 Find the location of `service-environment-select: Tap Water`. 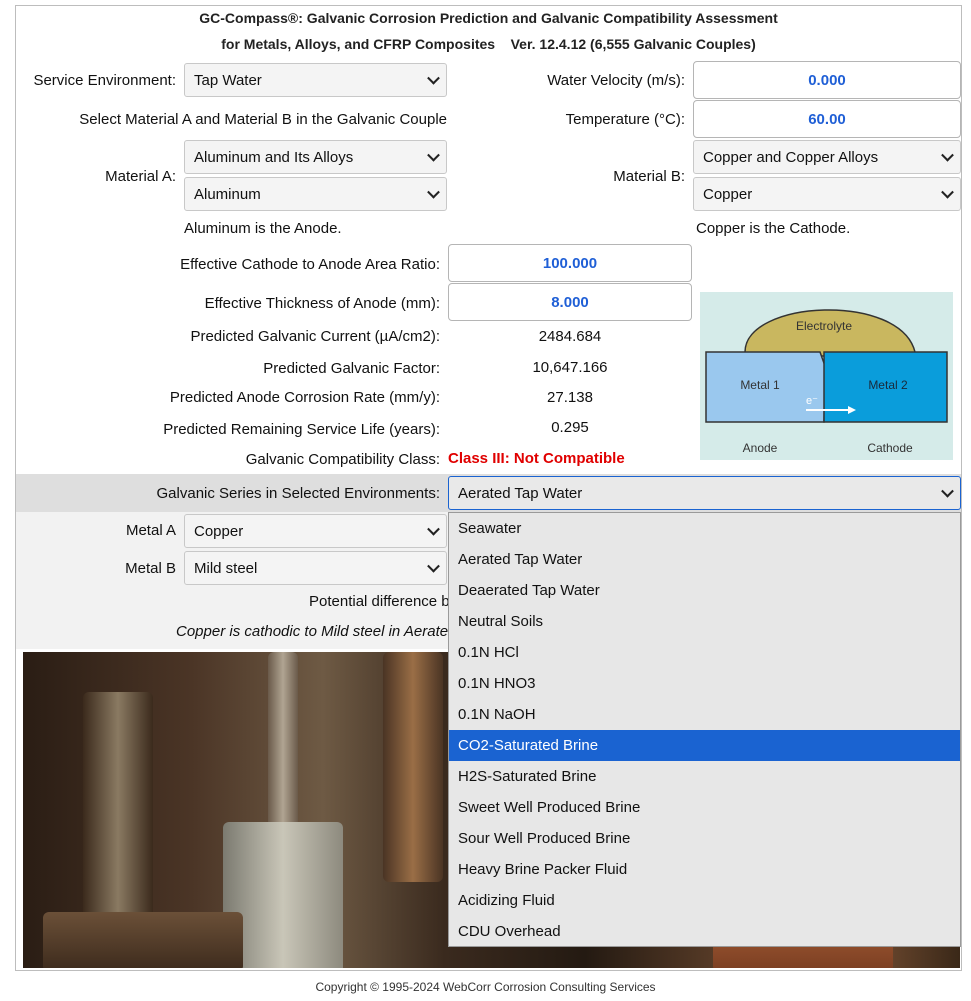

service-environment-select: Tap Water is located at coordinates (315, 80).